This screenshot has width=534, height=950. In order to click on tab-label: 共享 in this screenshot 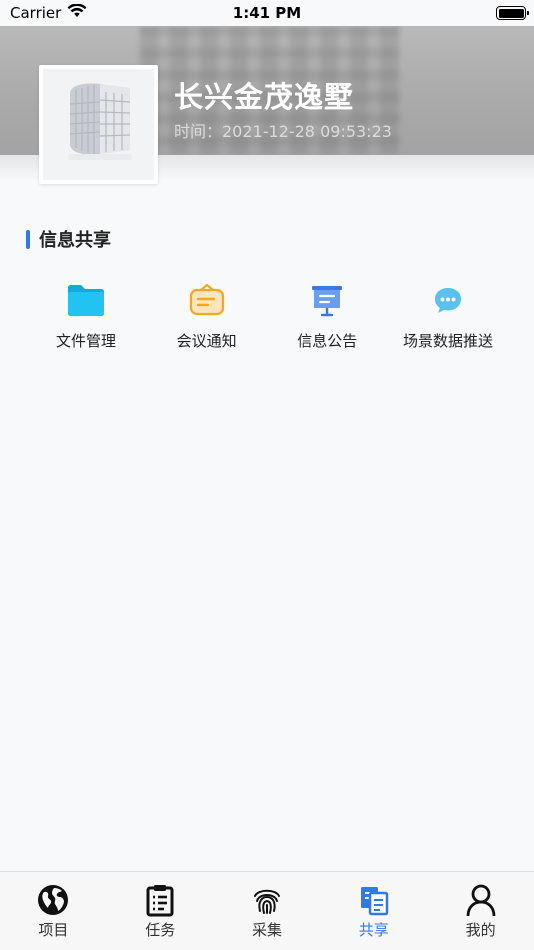, I will do `click(373, 930)`.